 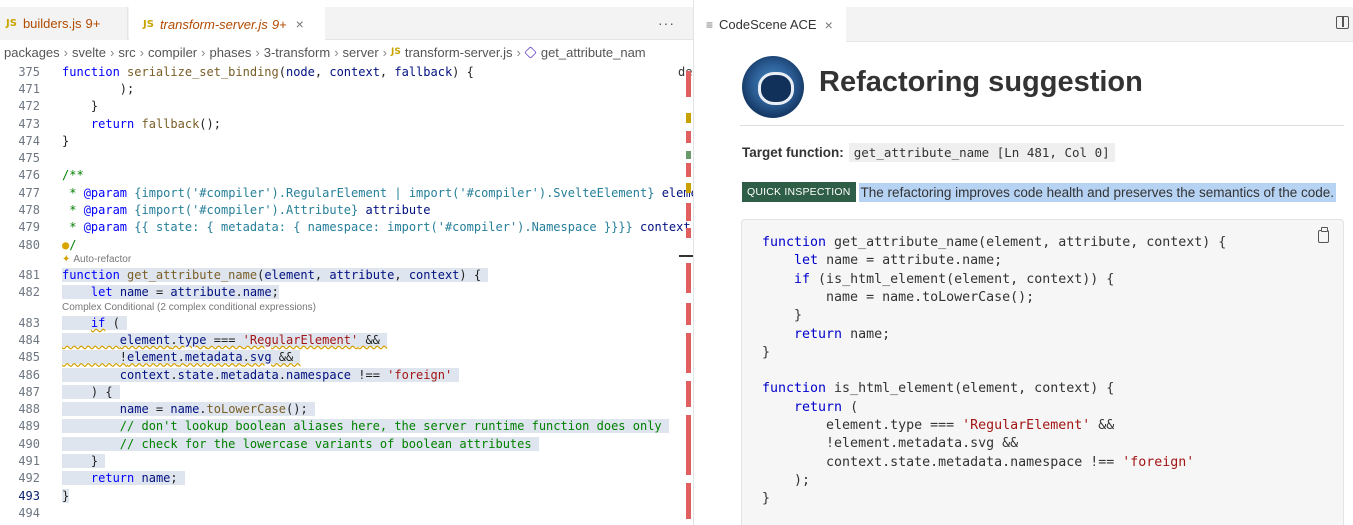 I want to click on line-number: 491, so click(x=29, y=461).